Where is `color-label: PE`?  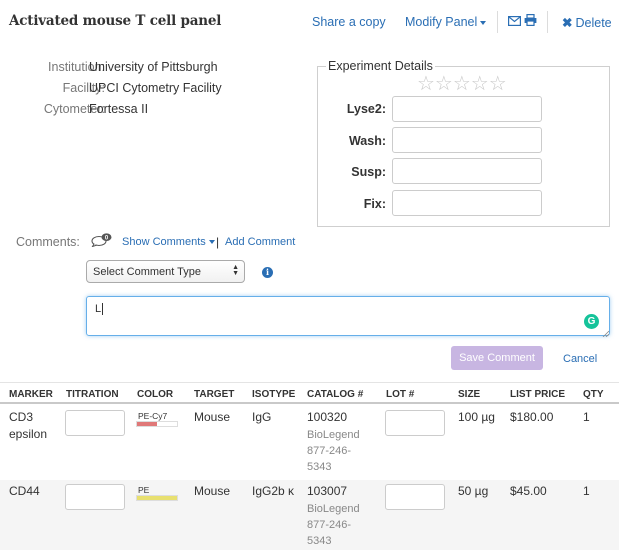
color-label: PE is located at coordinates (144, 490).